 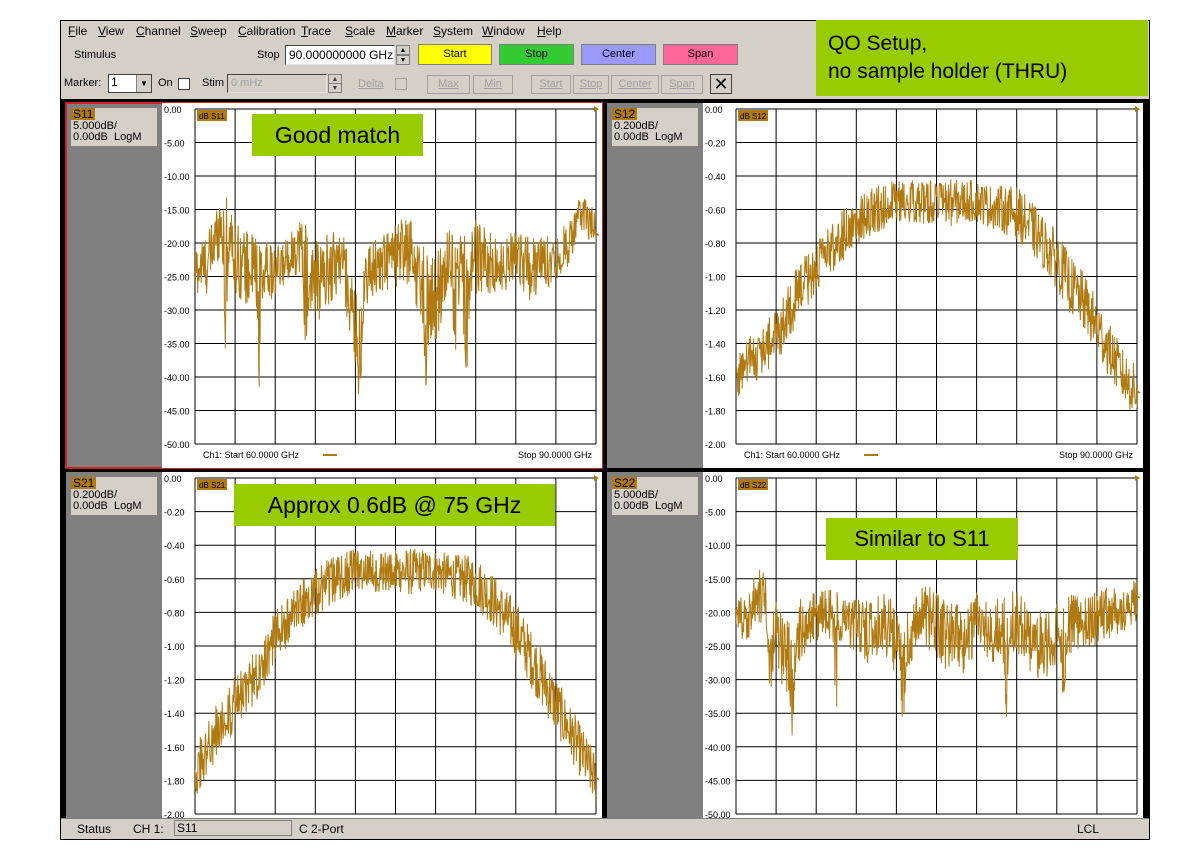 I want to click on menu-channel: Channel, so click(x=158, y=31).